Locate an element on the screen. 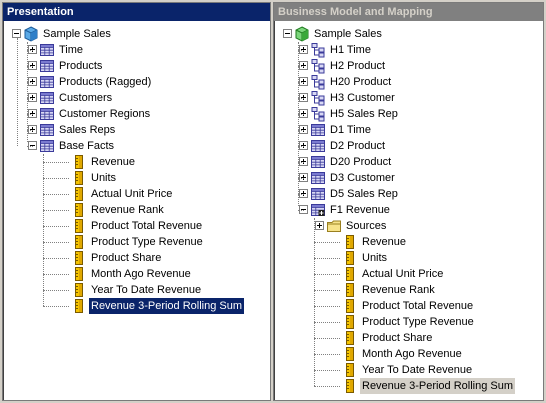  tree-node-table: Base Facts is located at coordinates (136, 146).